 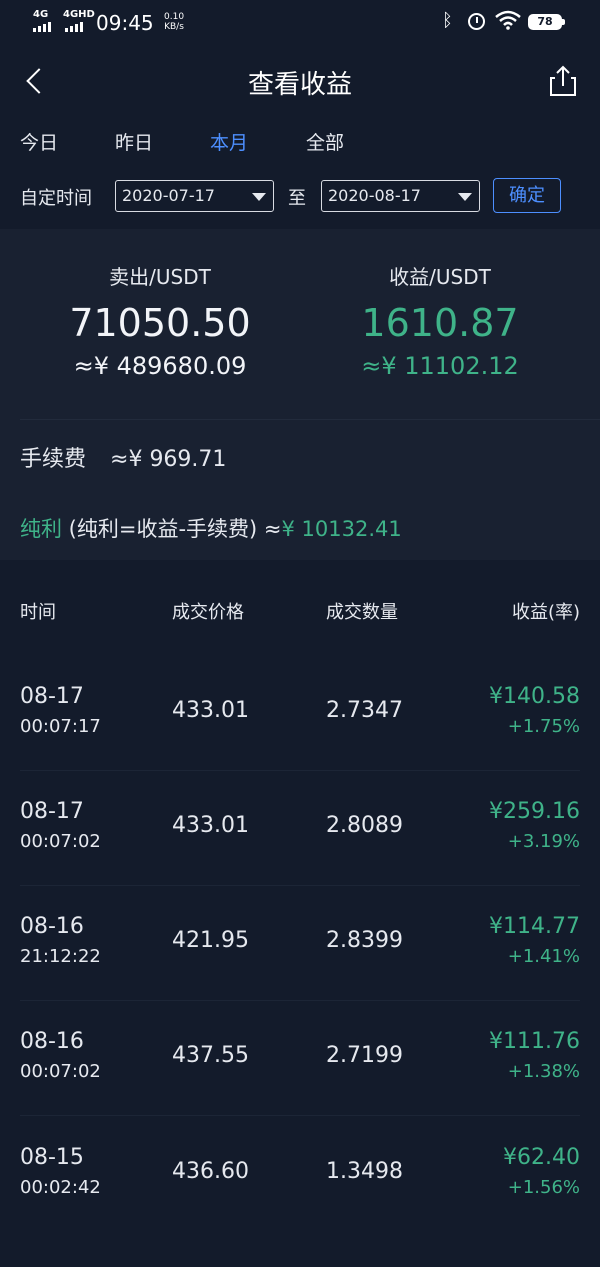 I want to click on fee-row: 手续费 ≈¥ 969.71, so click(x=123, y=457).